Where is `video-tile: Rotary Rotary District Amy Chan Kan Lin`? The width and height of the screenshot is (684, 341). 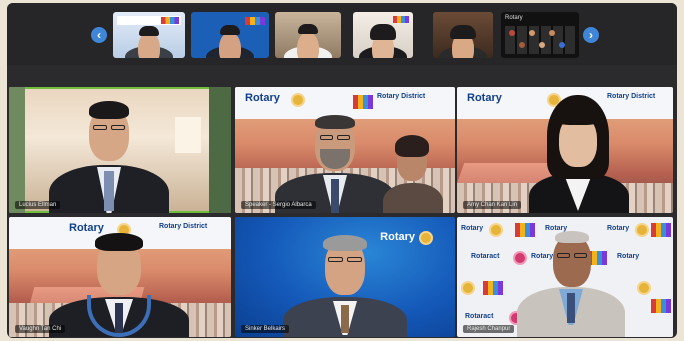 video-tile: Rotary Rotary District Amy Chan Kan Lin is located at coordinates (565, 150).